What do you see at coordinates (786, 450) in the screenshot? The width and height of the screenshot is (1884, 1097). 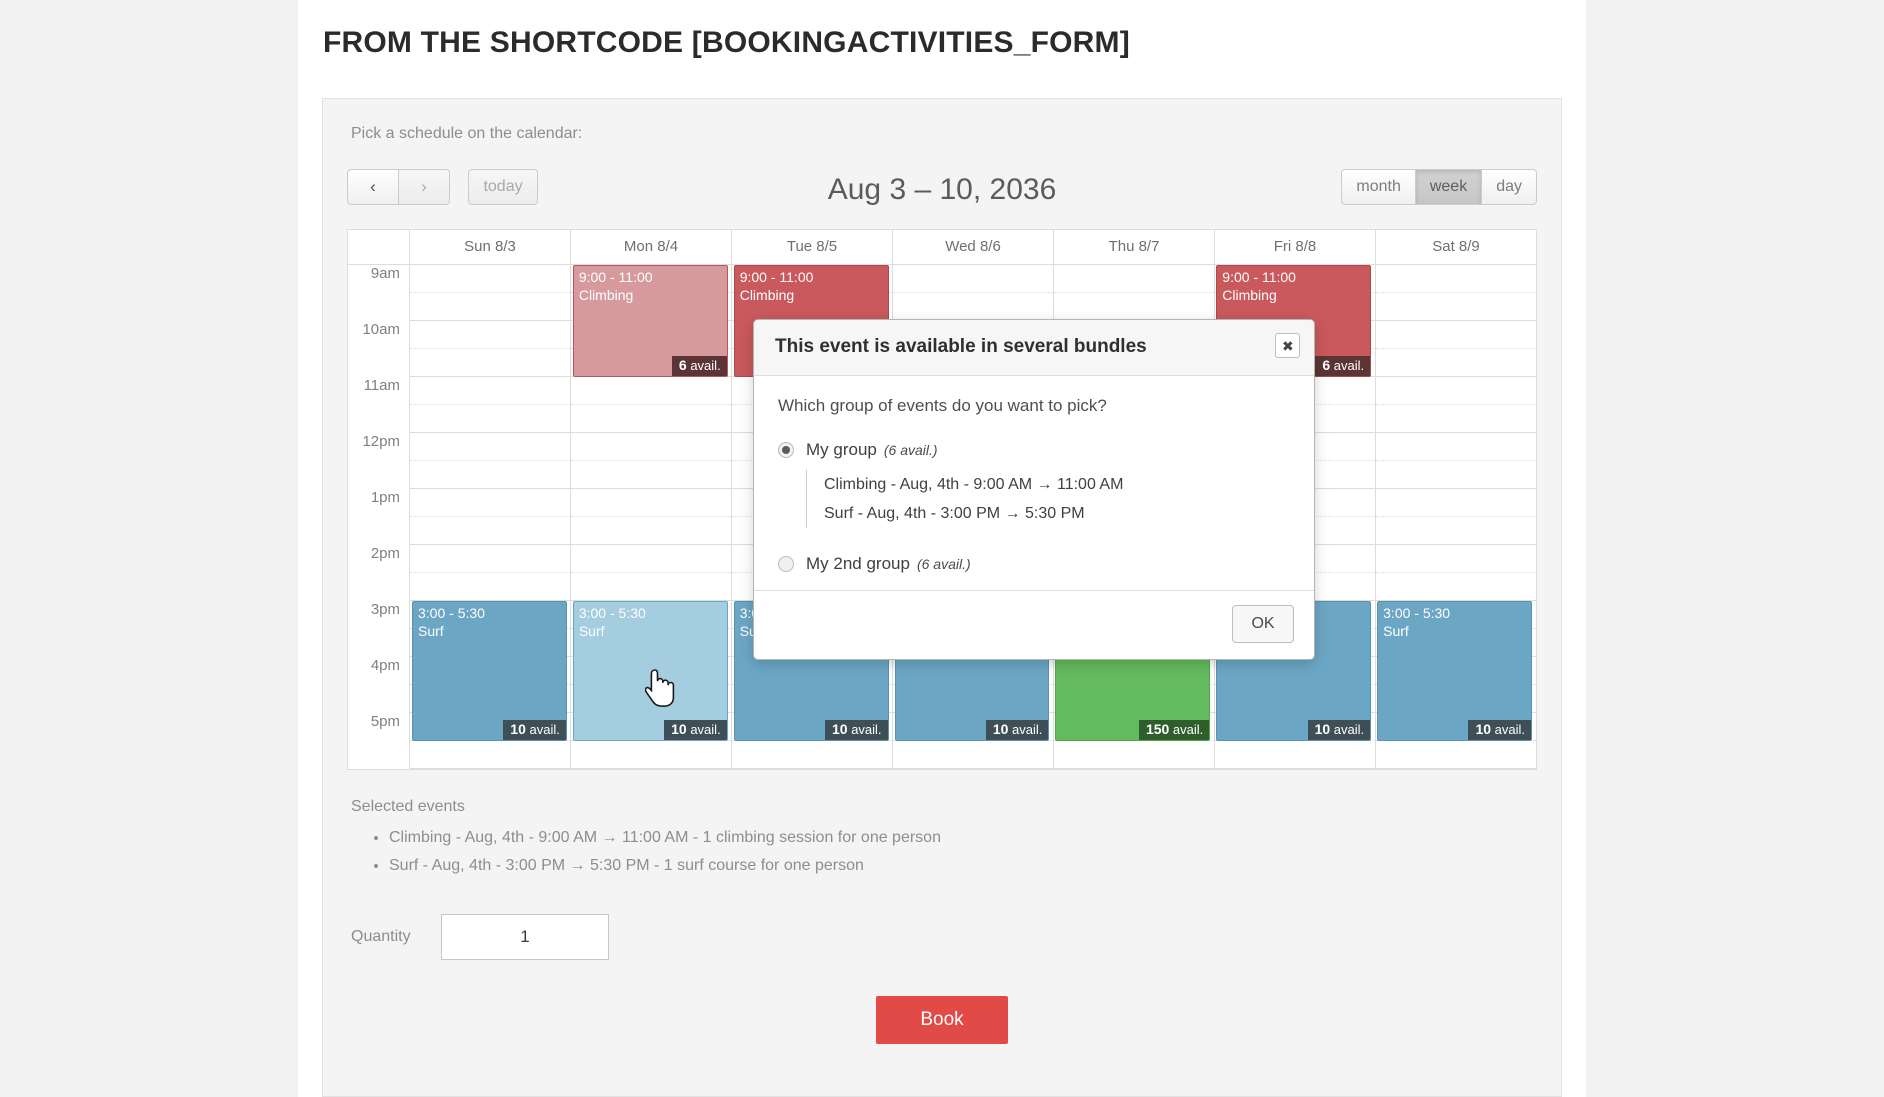 I see `radio-my-group` at bounding box center [786, 450].